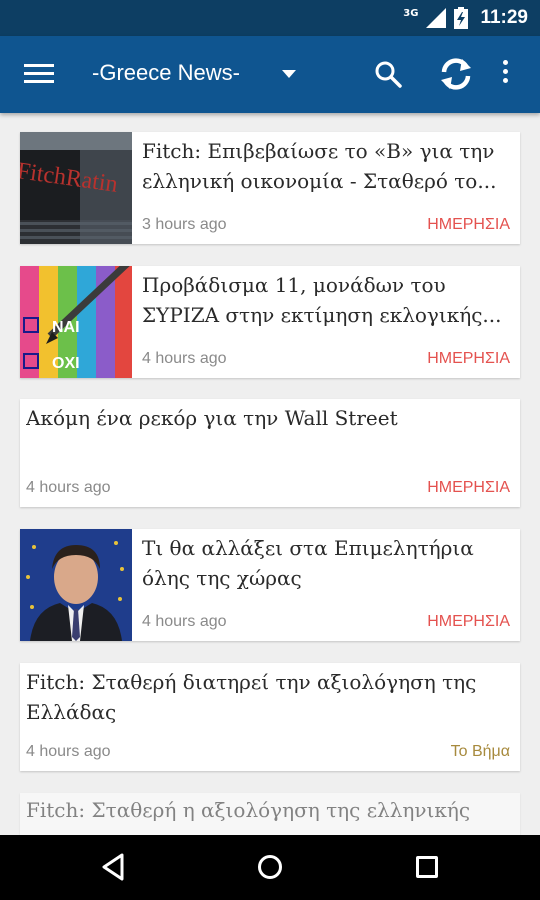 The image size is (540, 900). Describe the element at coordinates (66, 363) in the screenshot. I see `ballot-no-label: ΟΧΙ` at that location.